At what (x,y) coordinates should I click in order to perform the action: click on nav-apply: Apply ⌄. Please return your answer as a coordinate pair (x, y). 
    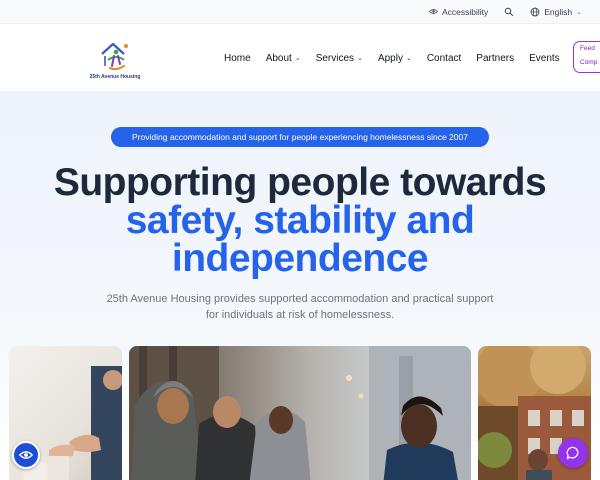
    Looking at the image, I should click on (395, 58).